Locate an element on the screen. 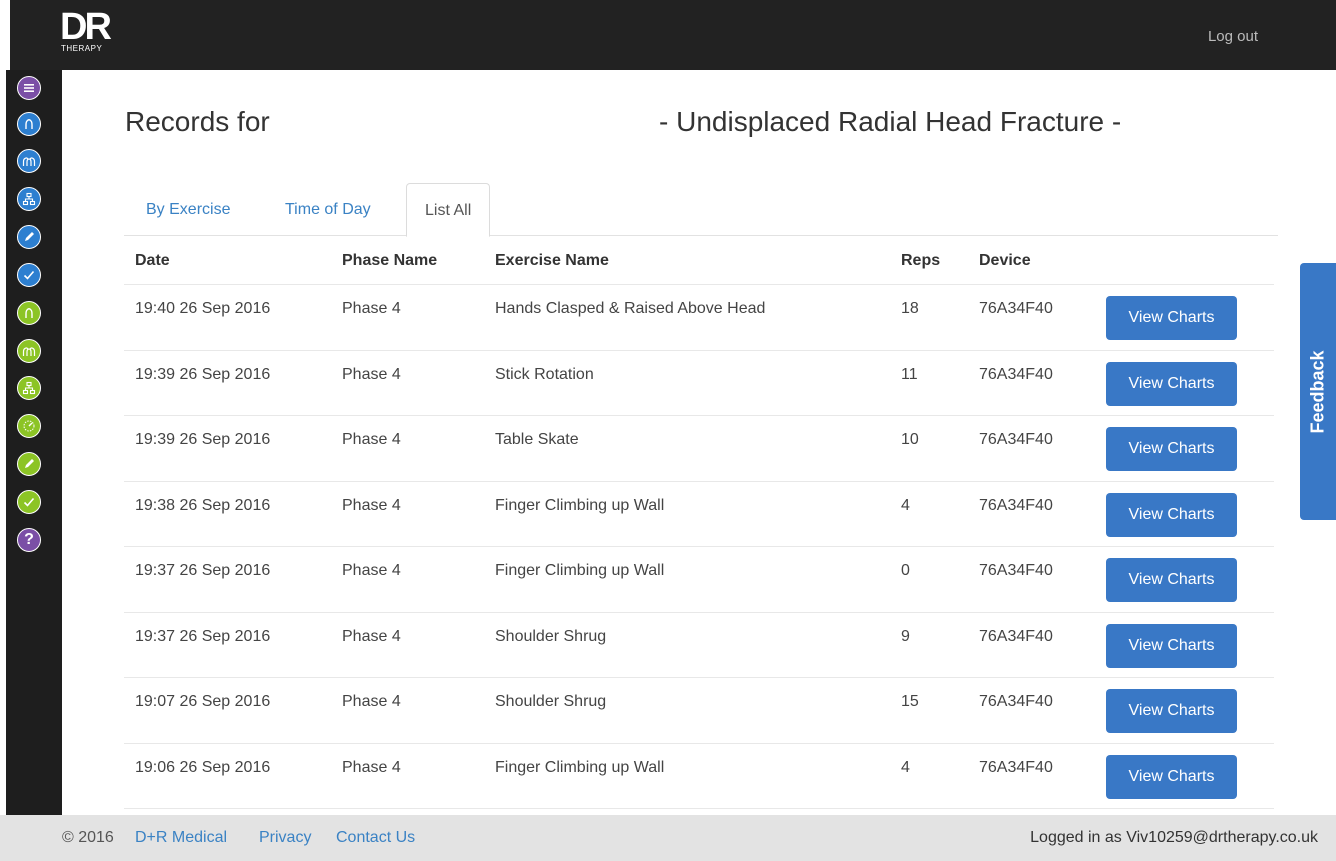 This screenshot has width=1336, height=861. logout-link: Log out is located at coordinates (1233, 36).